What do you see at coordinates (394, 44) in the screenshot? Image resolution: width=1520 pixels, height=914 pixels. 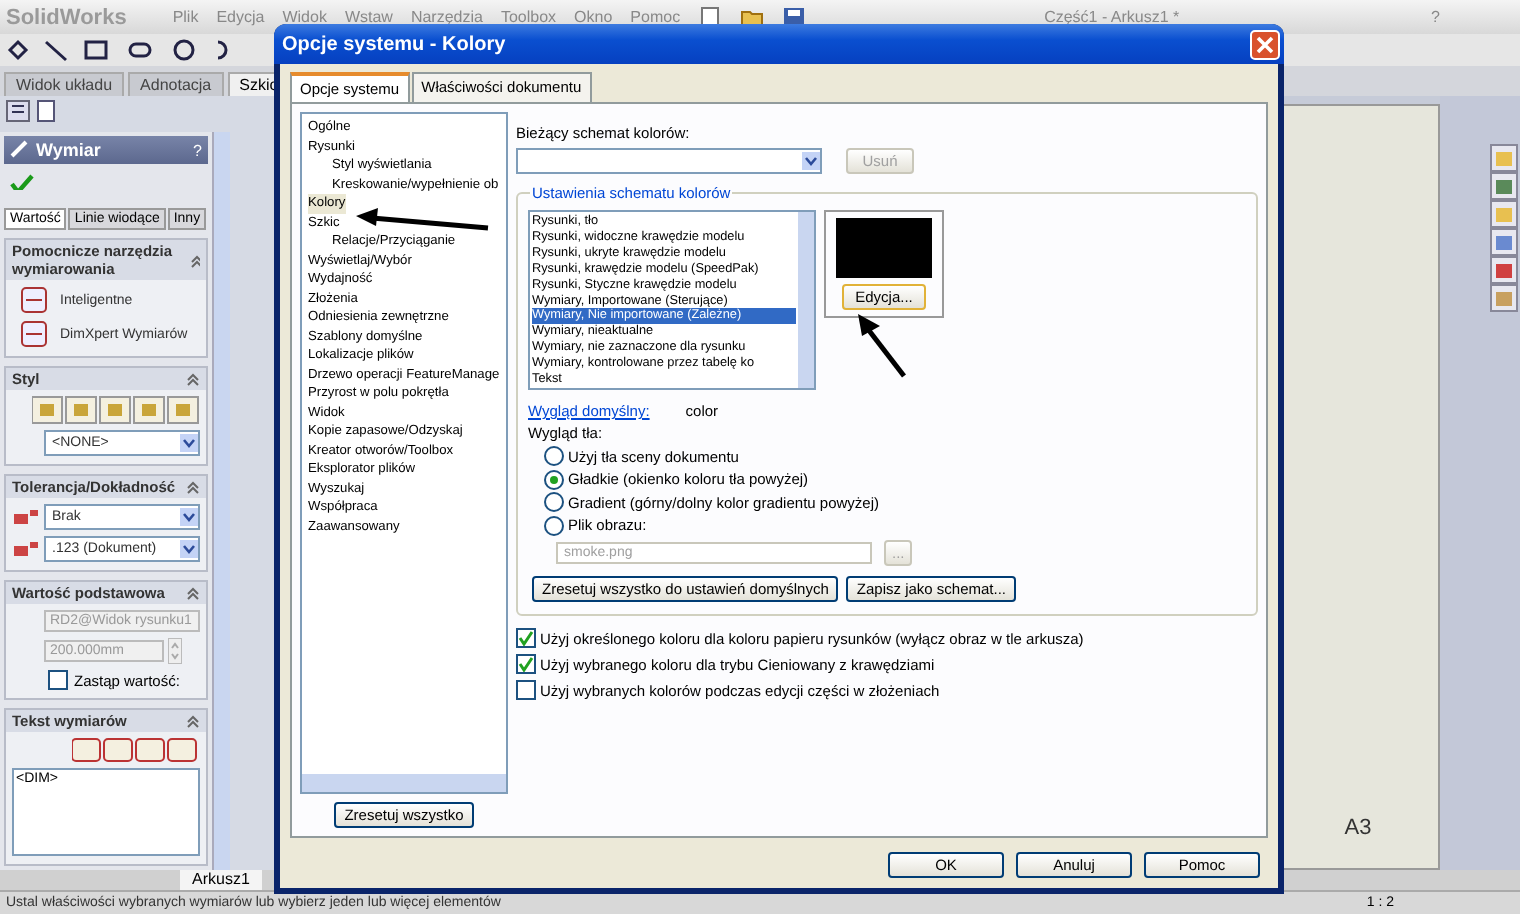 I see `dialog-title: Opcje systemu - Kolory` at bounding box center [394, 44].